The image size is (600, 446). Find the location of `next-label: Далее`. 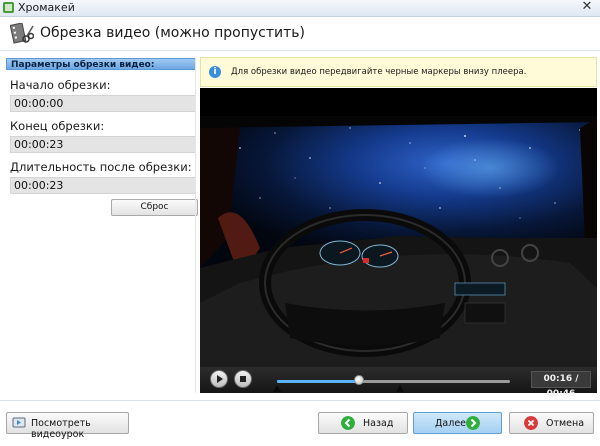

next-label: Далее is located at coordinates (451, 423).